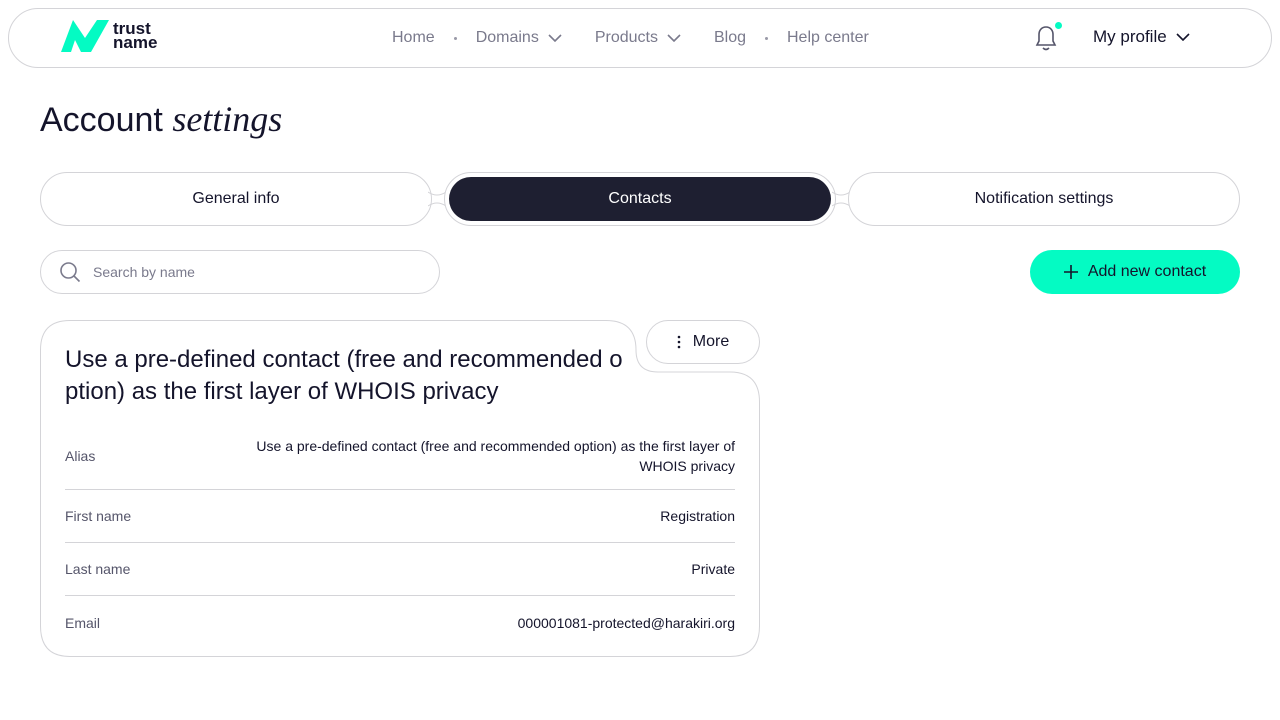 The width and height of the screenshot is (1280, 720). Describe the element at coordinates (227, 119) in the screenshot. I see `page-title-italic: settings` at that location.